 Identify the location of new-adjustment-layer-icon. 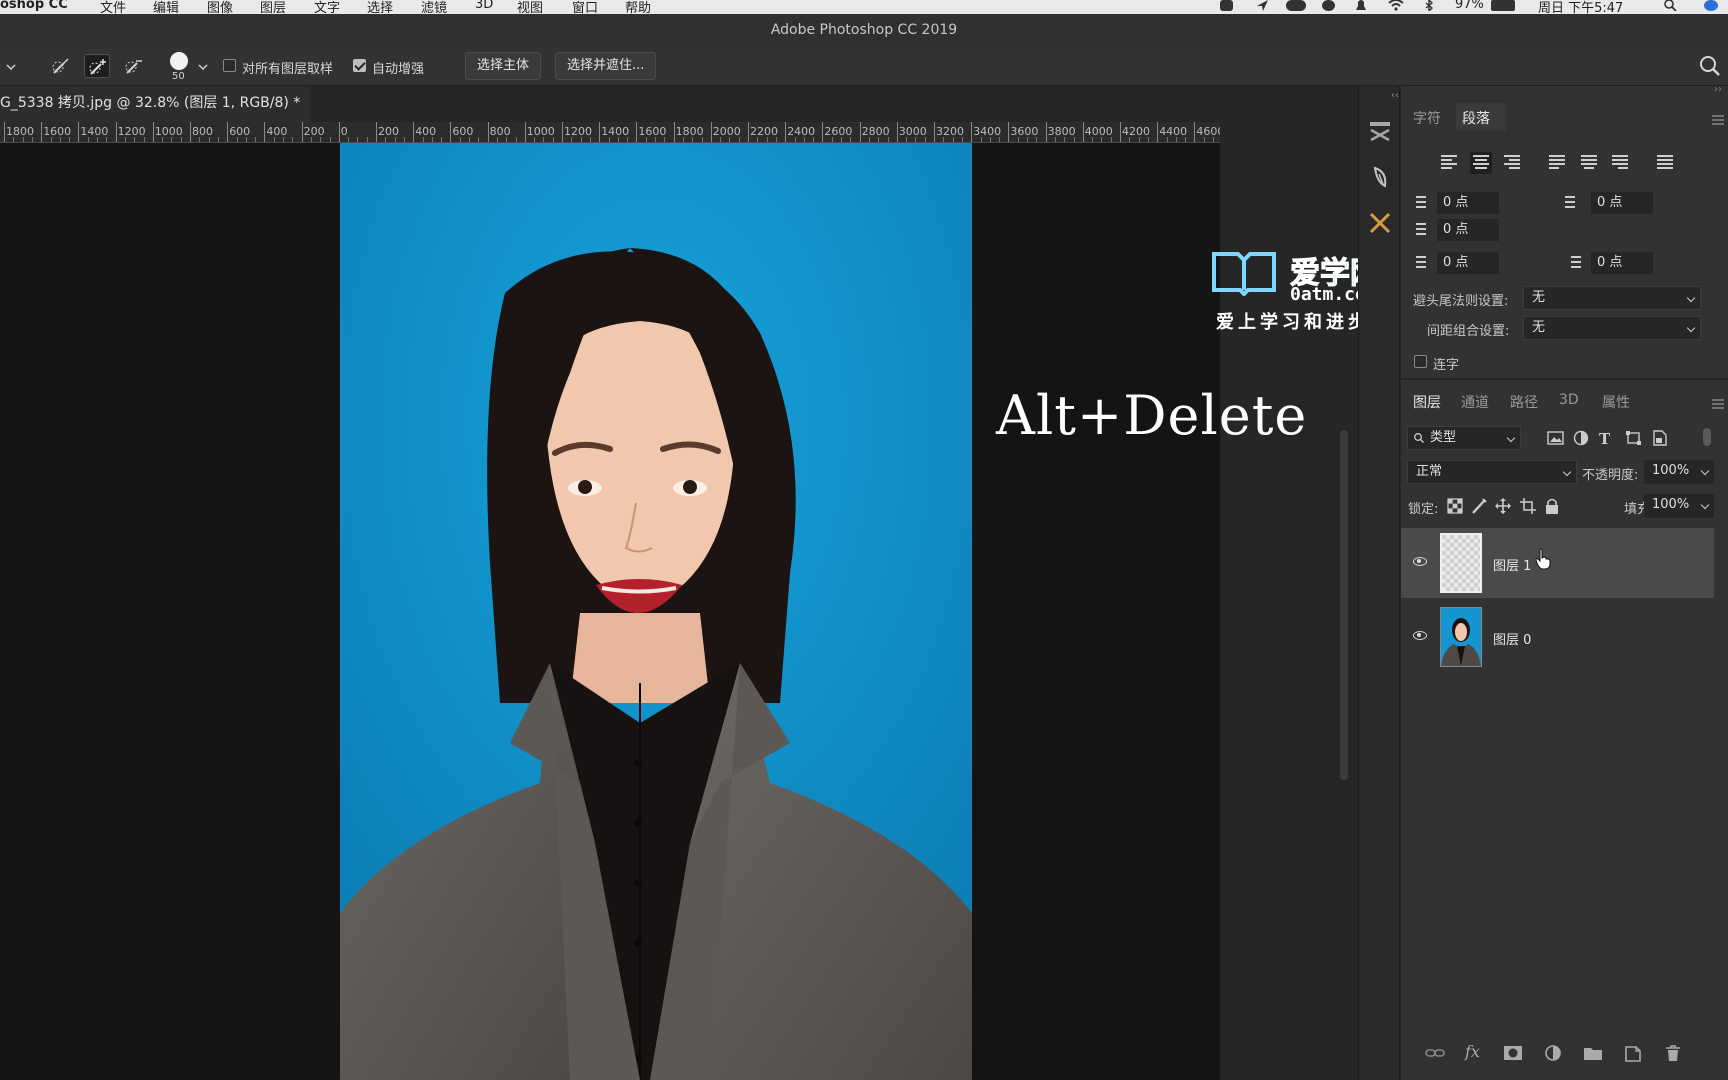
(1553, 1053).